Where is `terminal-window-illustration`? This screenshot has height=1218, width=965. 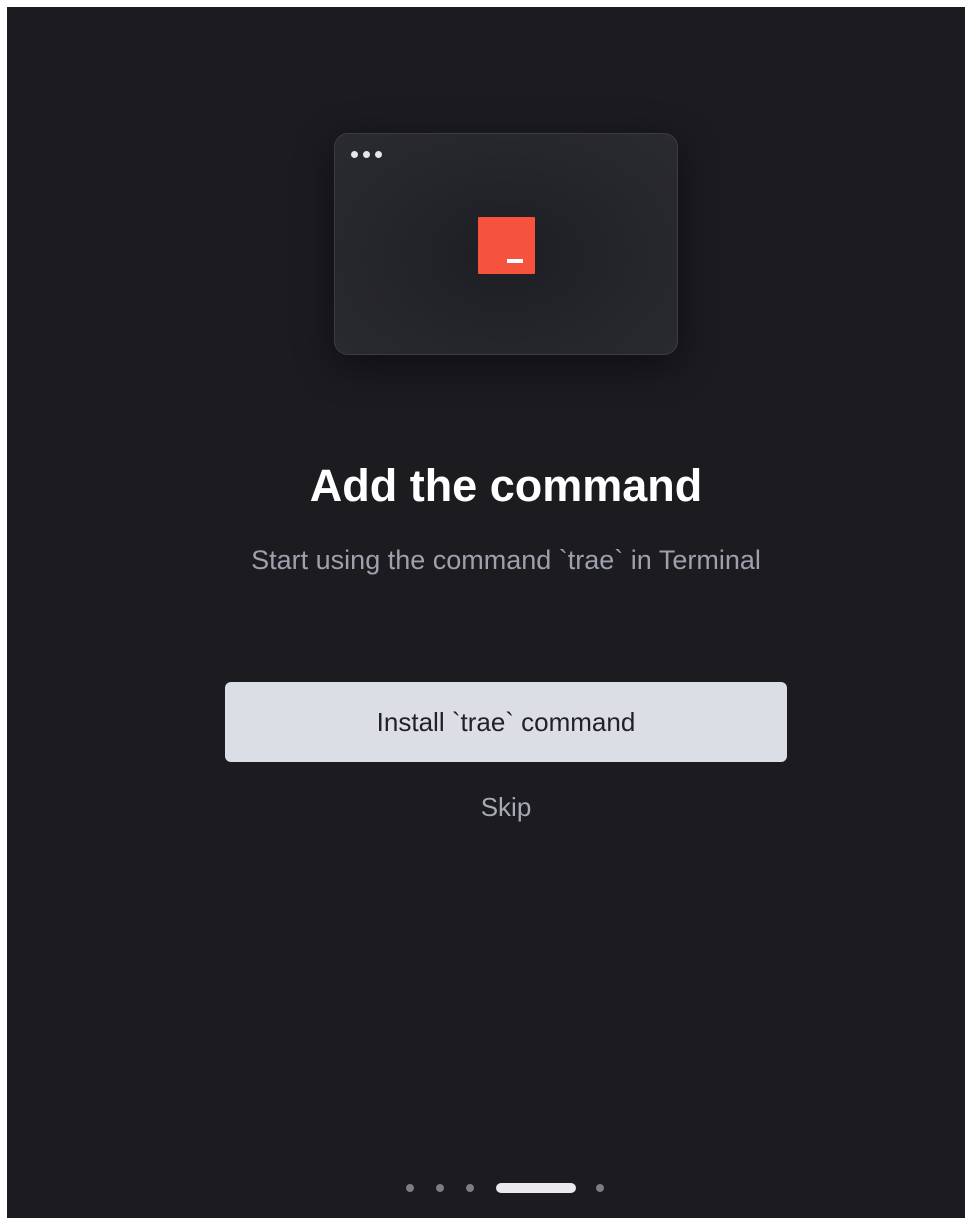 terminal-window-illustration is located at coordinates (506, 244).